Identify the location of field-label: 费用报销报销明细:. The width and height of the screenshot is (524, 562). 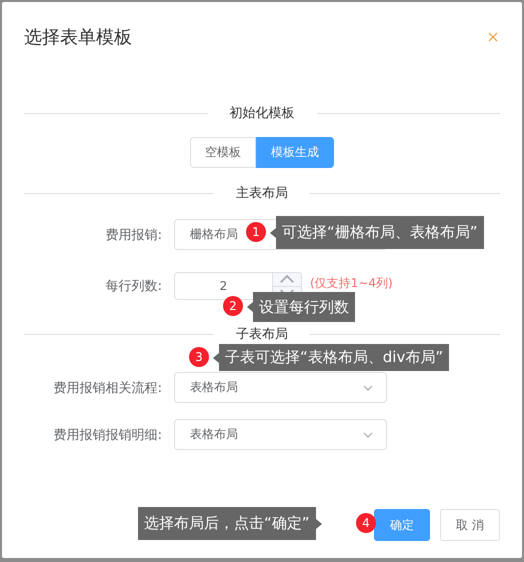
(107, 435).